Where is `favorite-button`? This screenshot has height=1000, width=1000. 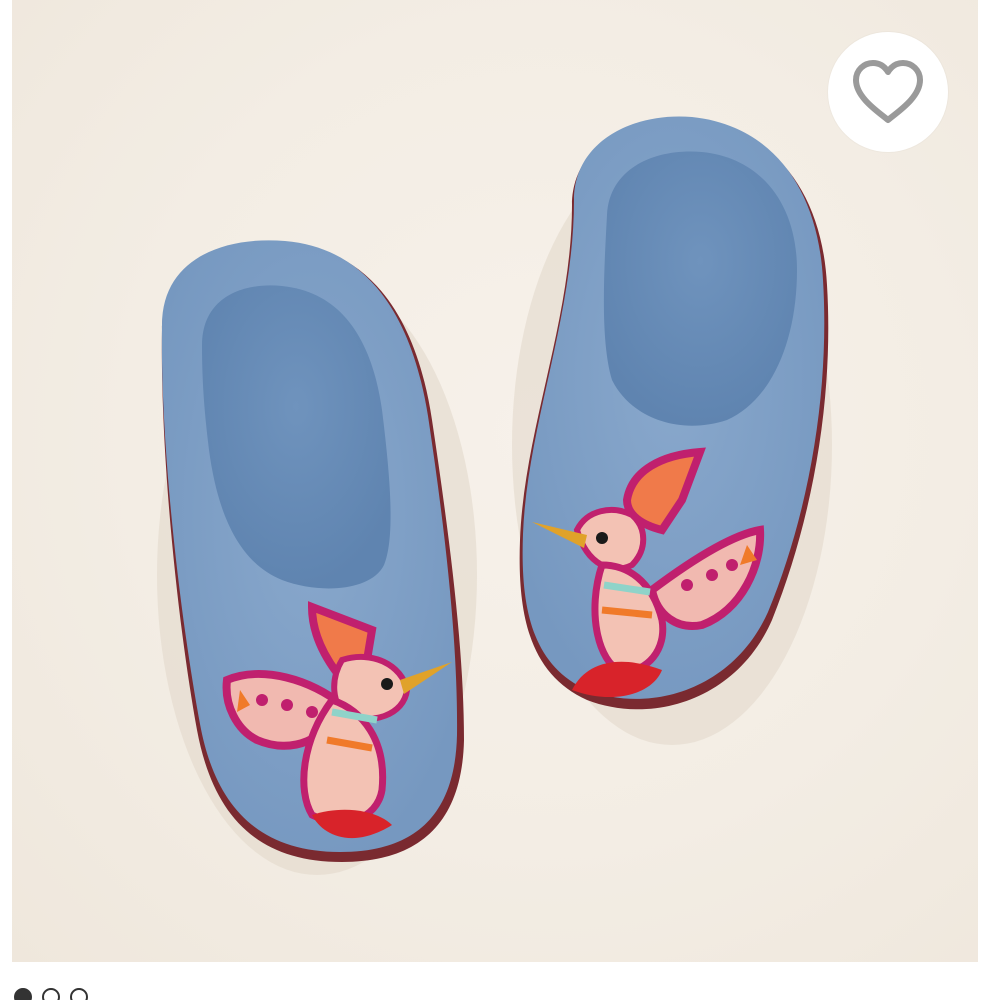
favorite-button is located at coordinates (888, 92).